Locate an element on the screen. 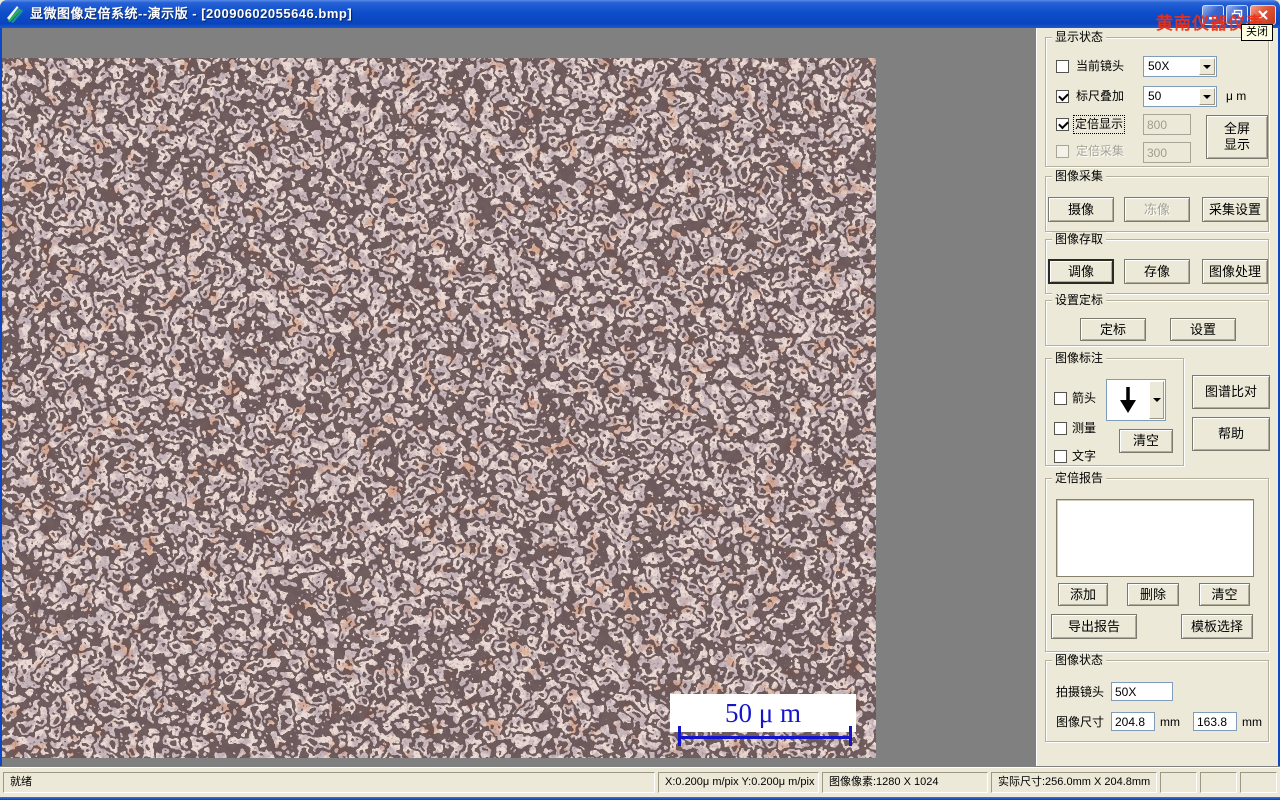 The width and height of the screenshot is (1280, 800). image-width-unit: mm is located at coordinates (1170, 722).